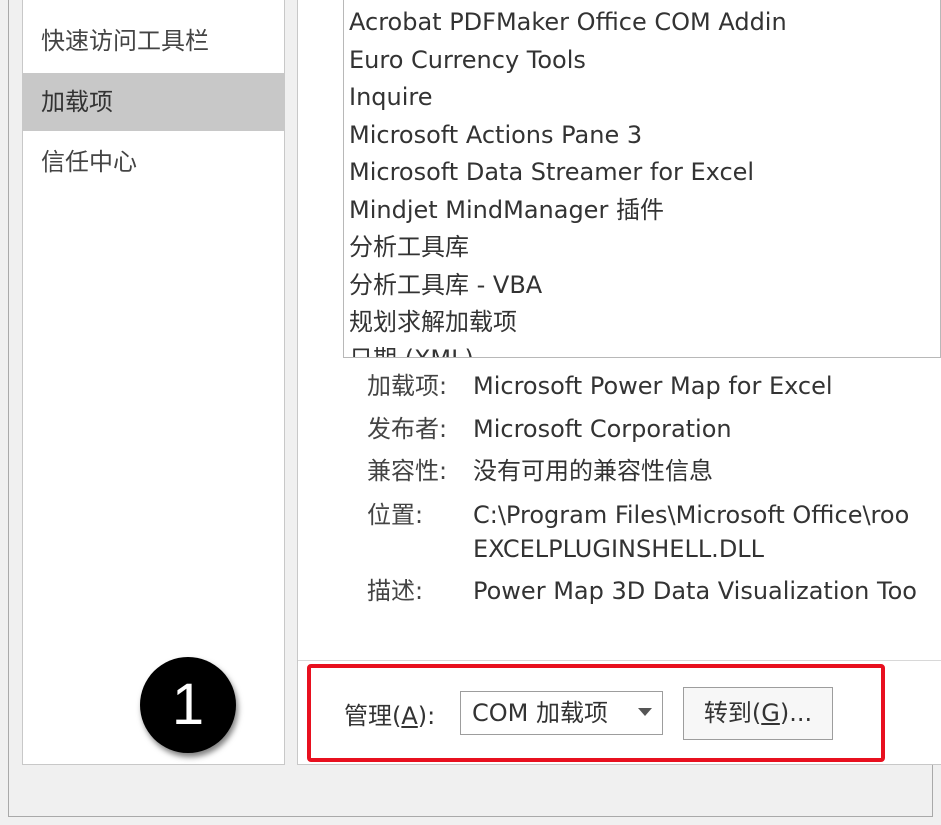 Image resolution: width=941 pixels, height=825 pixels. I want to click on nav-item-trust-center: 信任中心, so click(153, 162).